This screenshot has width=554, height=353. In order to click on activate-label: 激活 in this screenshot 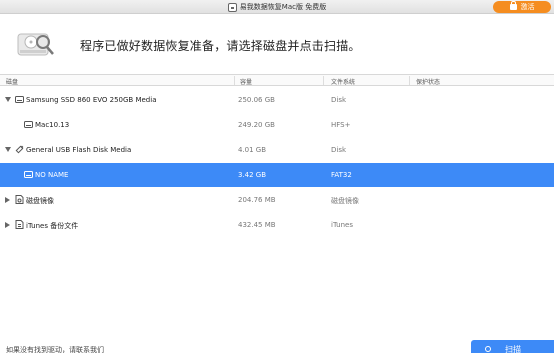, I will do `click(527, 7)`.